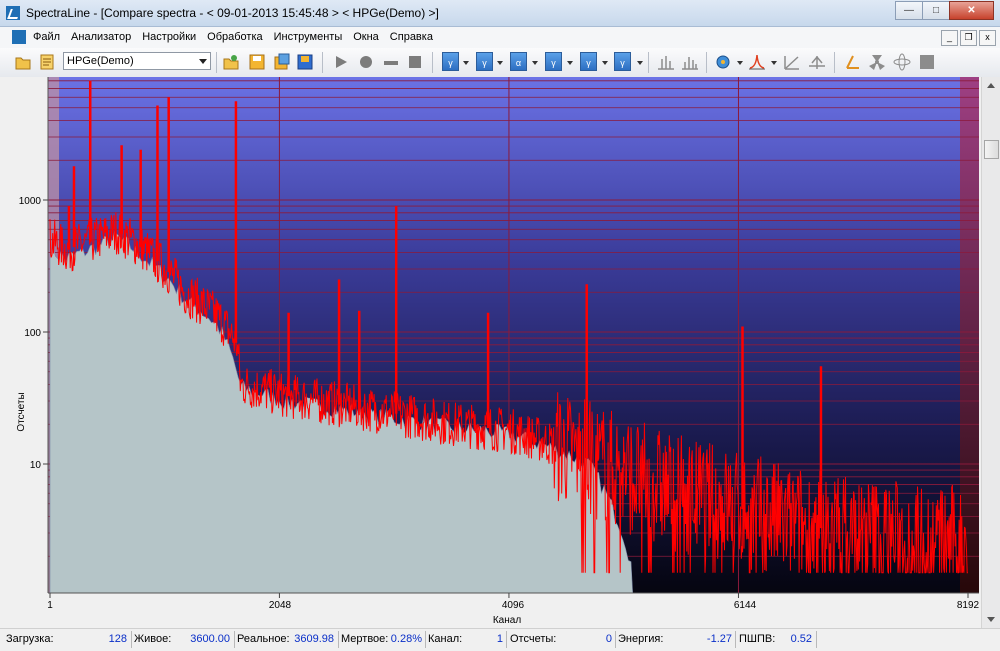 This screenshot has height=651, width=1000. What do you see at coordinates (280, 605) in the screenshot?
I see `x-tick-label: 2048` at bounding box center [280, 605].